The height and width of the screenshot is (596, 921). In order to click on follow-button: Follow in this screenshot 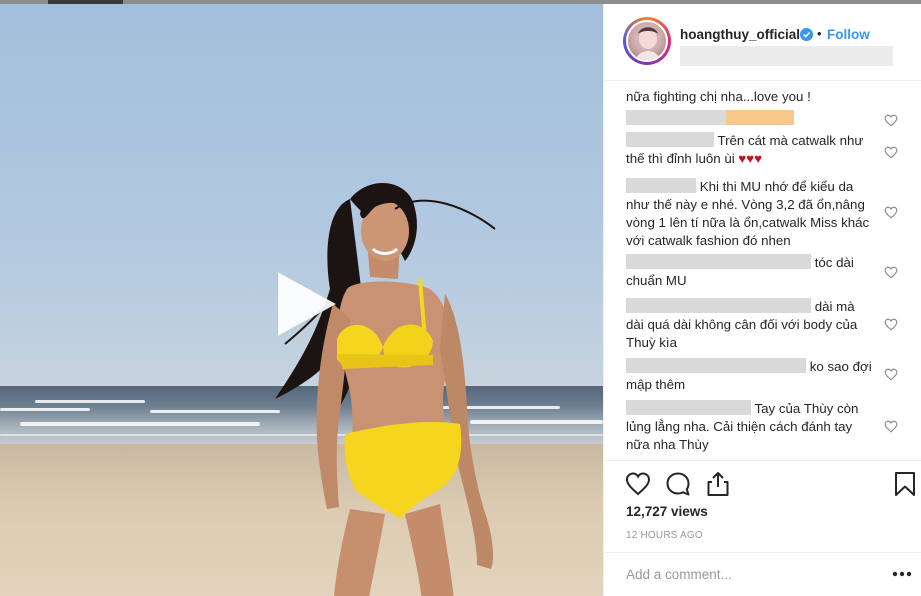, I will do `click(848, 34)`.